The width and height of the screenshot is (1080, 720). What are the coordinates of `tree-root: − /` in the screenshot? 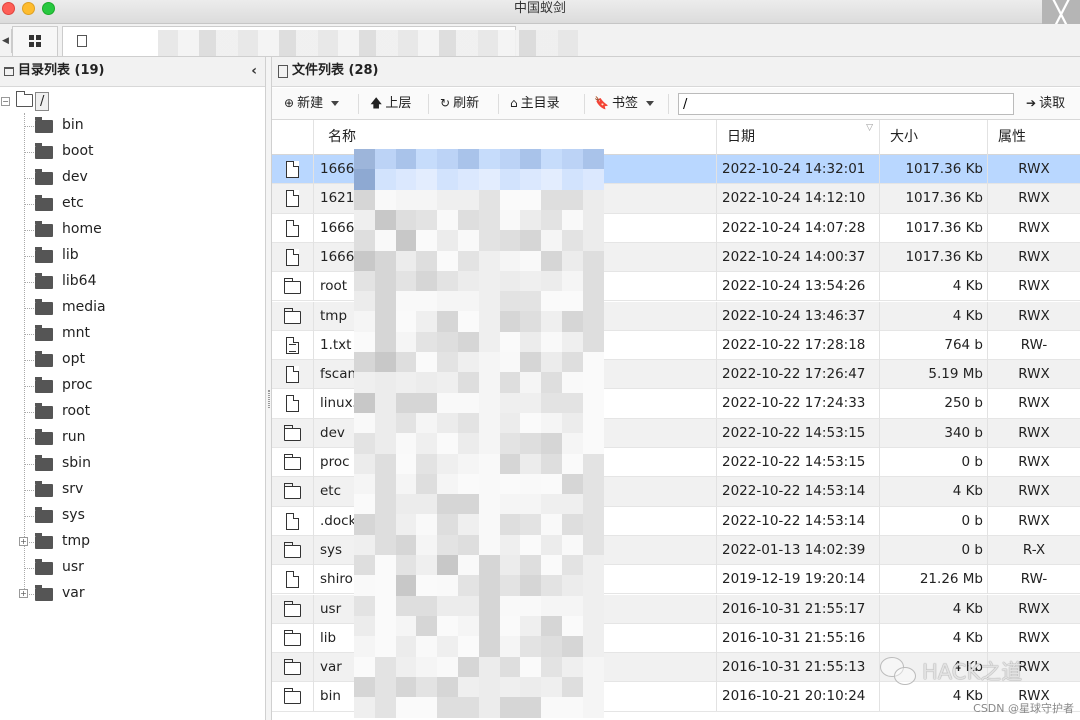 It's located at (133, 102).